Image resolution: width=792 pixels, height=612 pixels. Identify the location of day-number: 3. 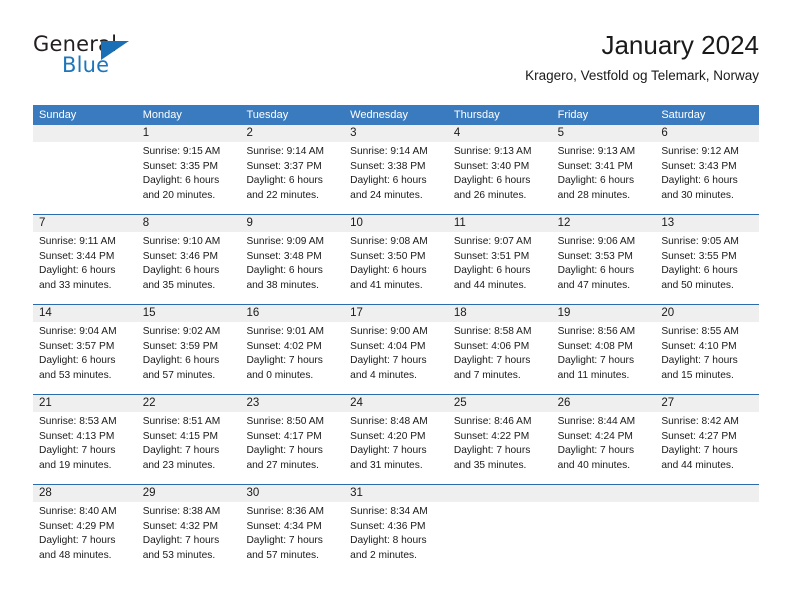
(396, 133).